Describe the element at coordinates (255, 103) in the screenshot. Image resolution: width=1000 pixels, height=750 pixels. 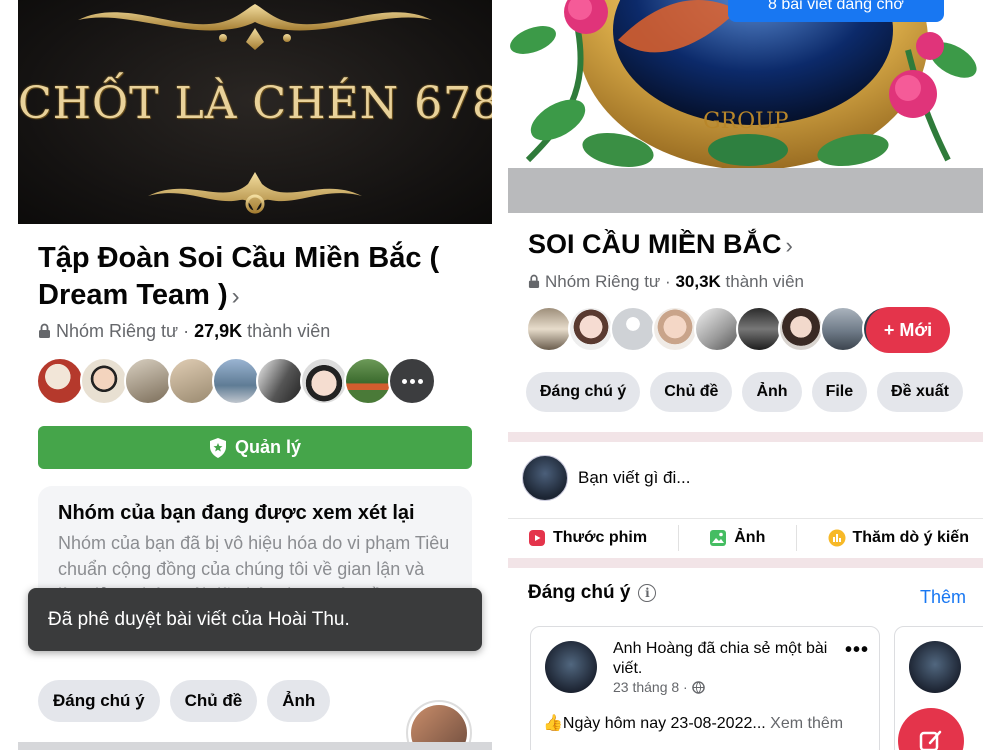
I see `cover-title-text: CHỐT LÀ CHÉN 6789` at that location.